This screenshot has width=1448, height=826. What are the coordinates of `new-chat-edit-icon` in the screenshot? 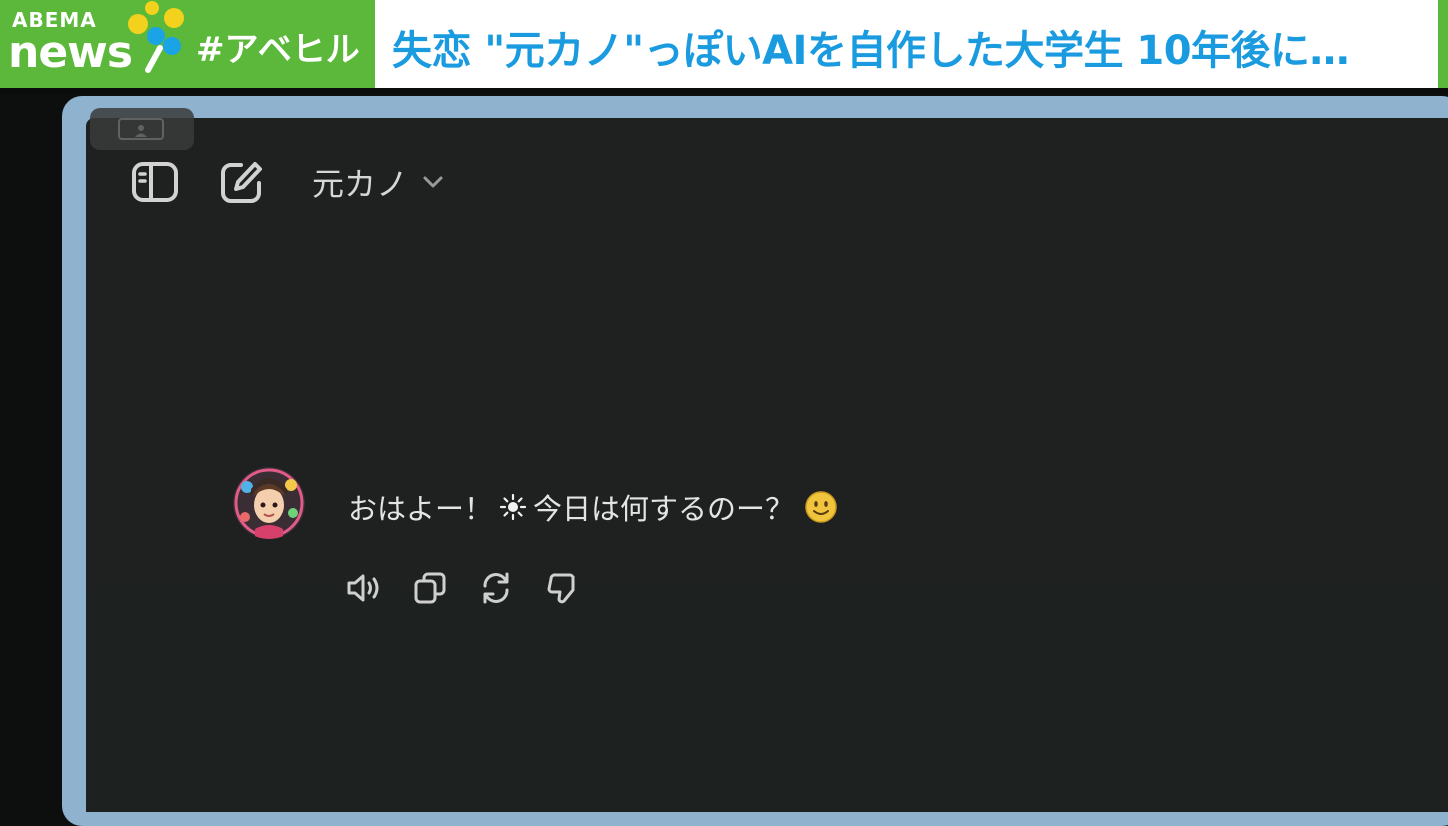 It's located at (241, 182).